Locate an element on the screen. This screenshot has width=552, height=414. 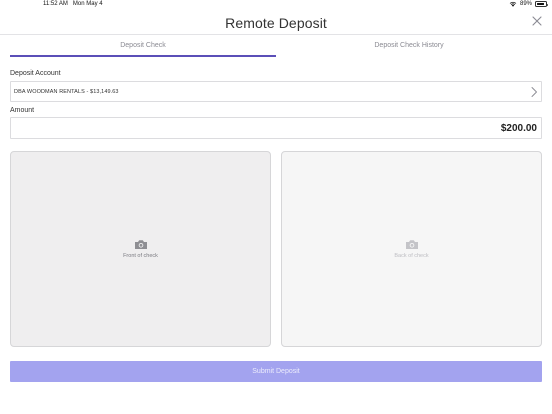
status-bar: 11:52 AM Mon May 4 89% is located at coordinates (276, 5).